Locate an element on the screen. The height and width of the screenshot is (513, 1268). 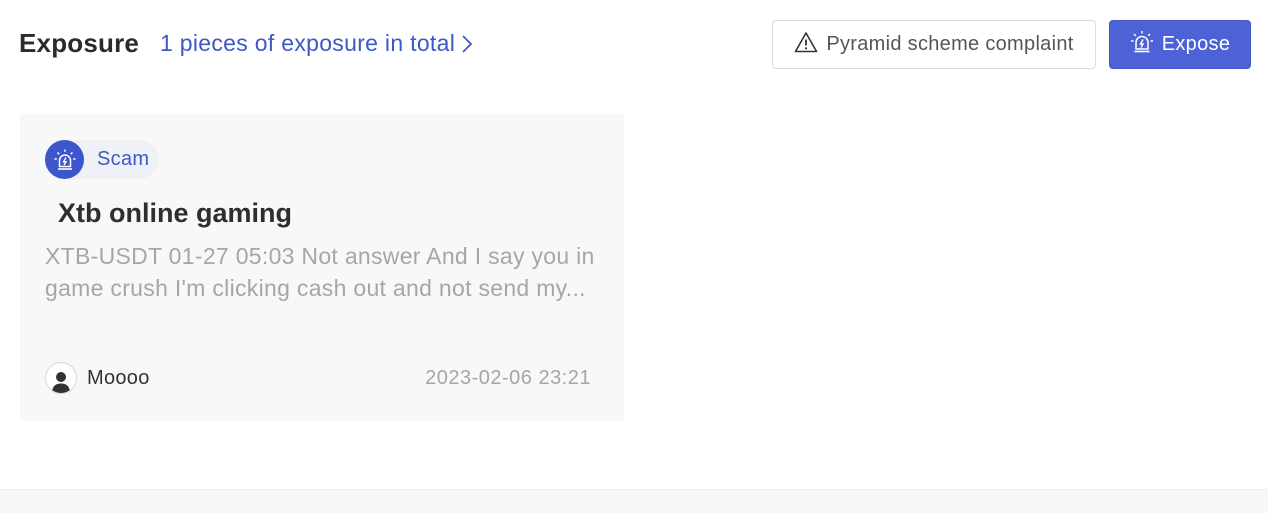
expose-label: Expose is located at coordinates (1196, 44).